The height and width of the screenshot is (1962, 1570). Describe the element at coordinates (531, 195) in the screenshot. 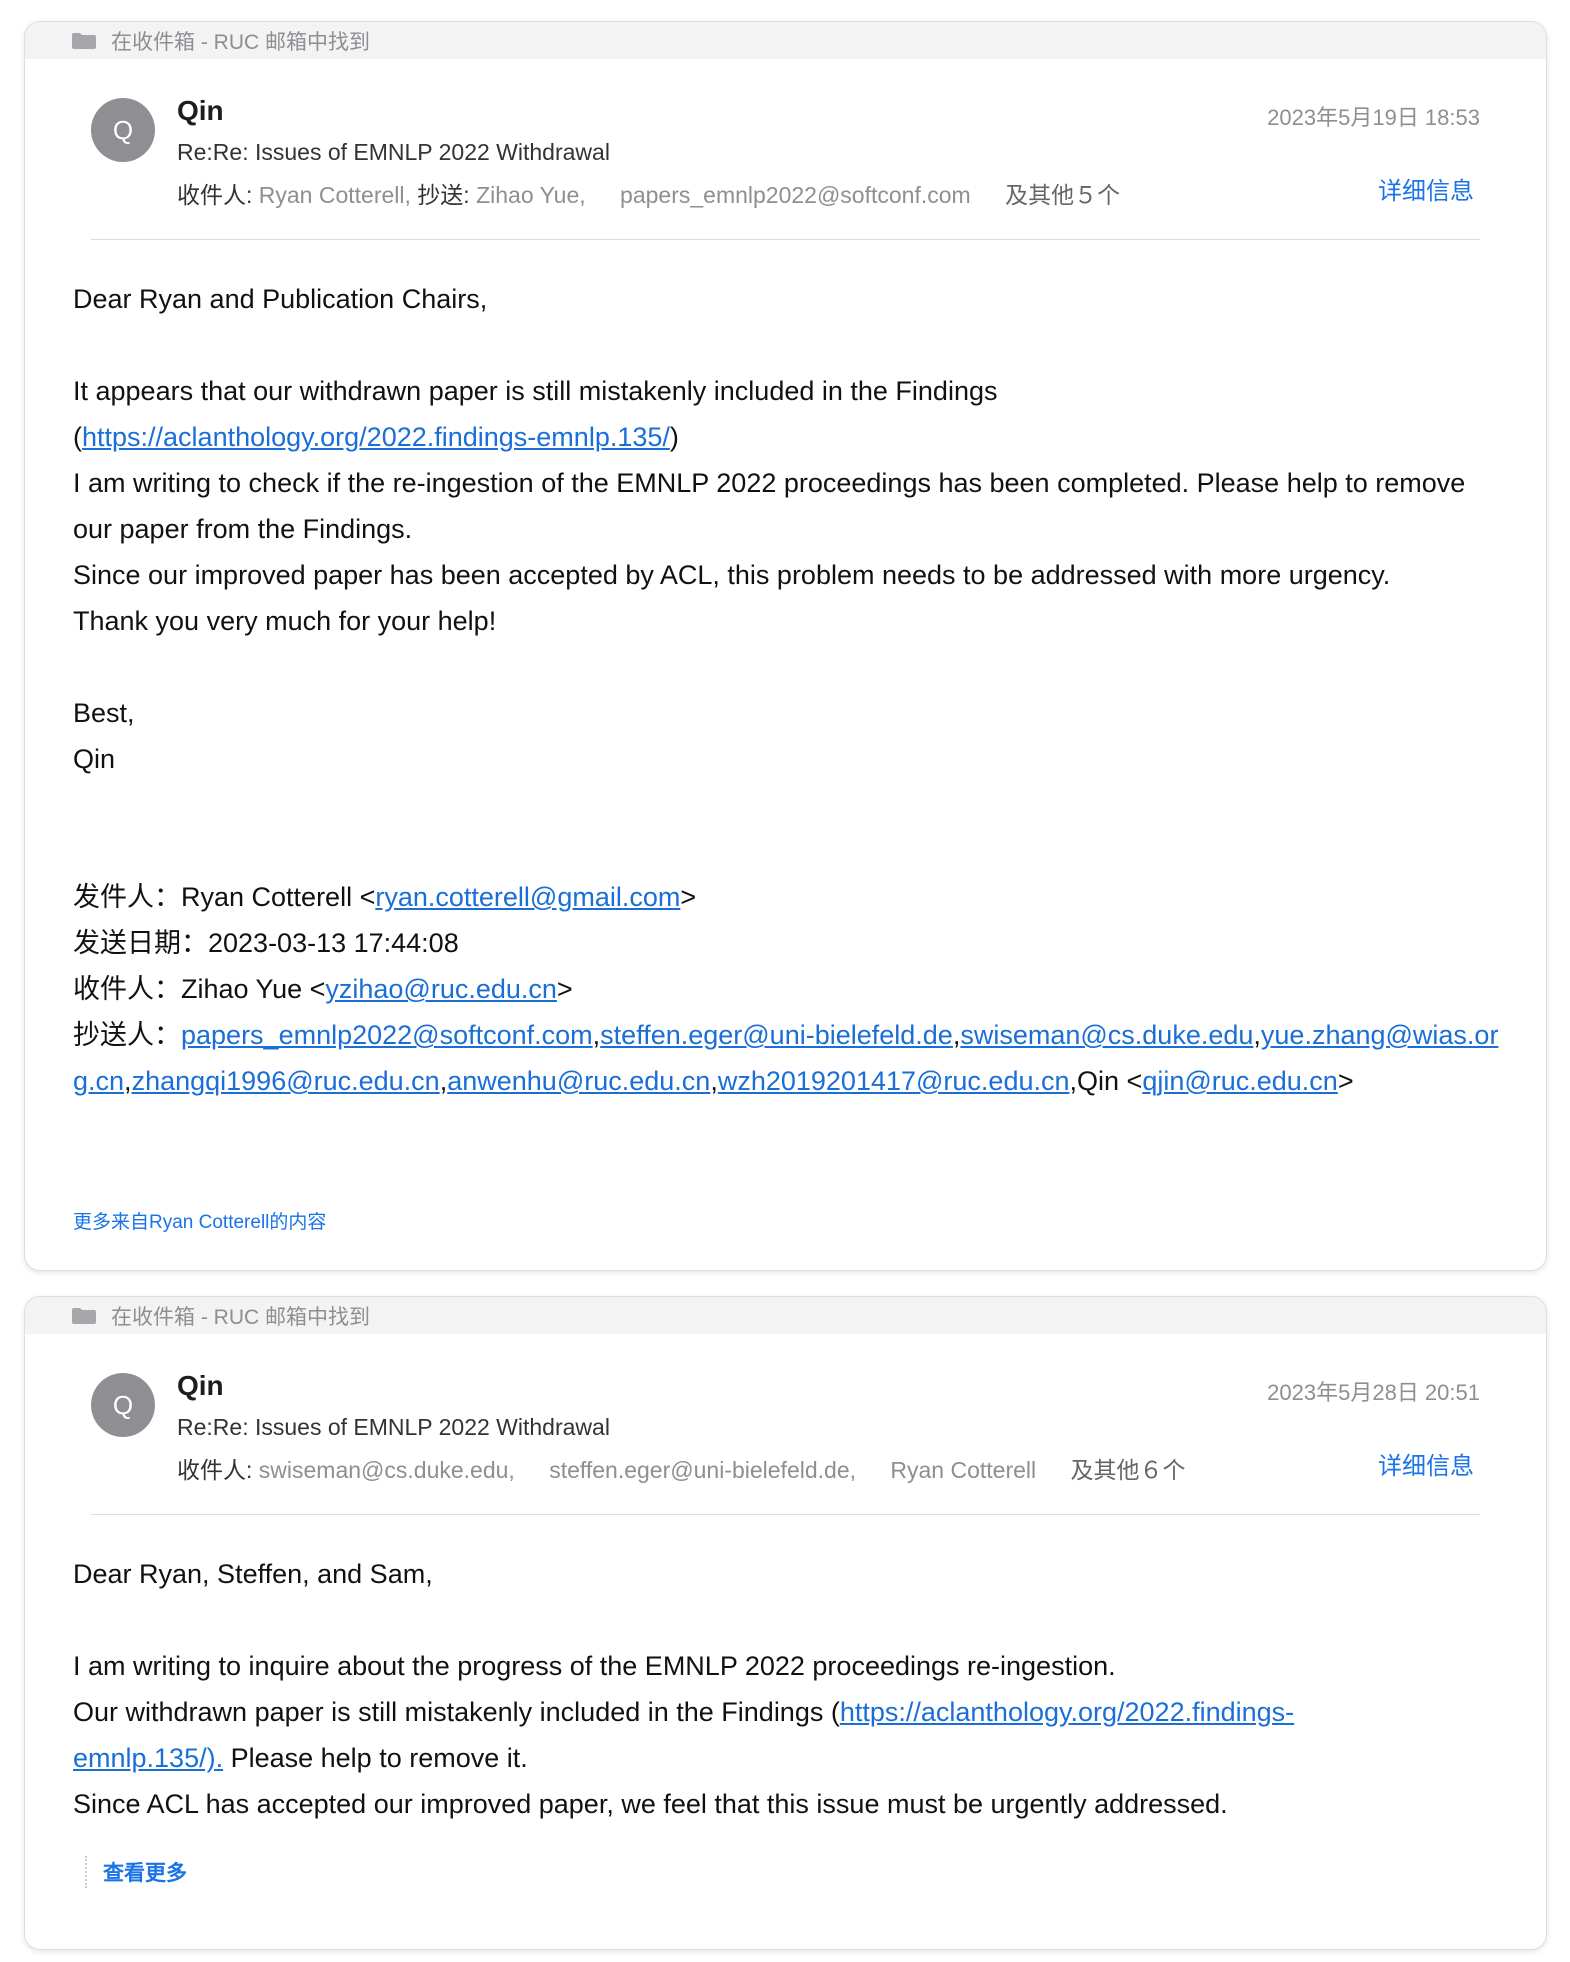

I see `cc-recipient: Zihao Yue,` at that location.